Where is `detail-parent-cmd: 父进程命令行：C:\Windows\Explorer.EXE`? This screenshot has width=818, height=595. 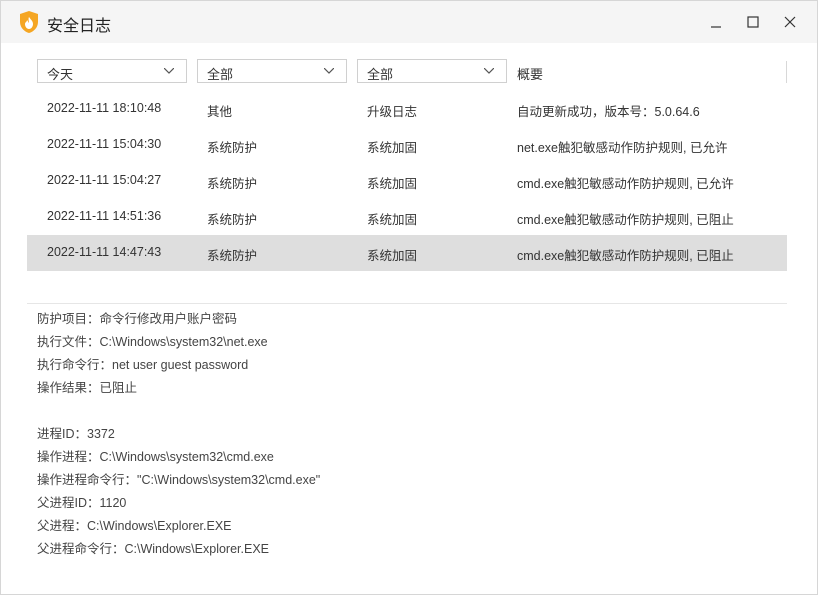 detail-parent-cmd: 父进程命令行：C:\Windows\Explorer.EXE is located at coordinates (153, 549).